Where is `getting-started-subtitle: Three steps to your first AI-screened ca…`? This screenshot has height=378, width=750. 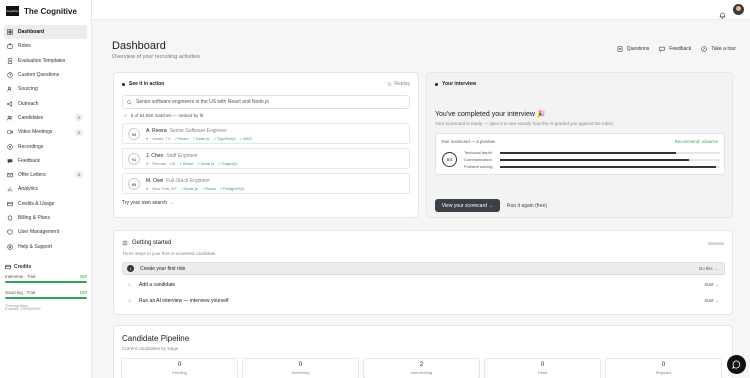
getting-started-subtitle: Three steps to your first AI-screened ca… is located at coordinates (169, 253).